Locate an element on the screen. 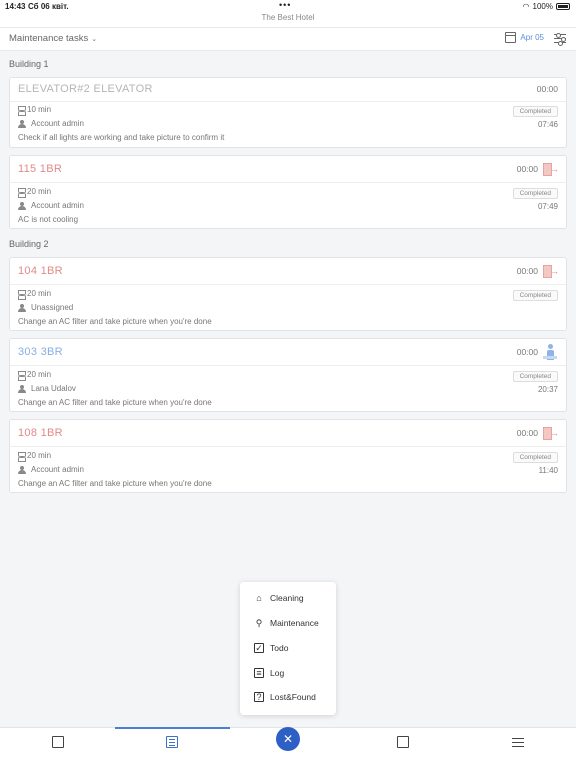  close-menu-button: ✕ is located at coordinates (288, 739).